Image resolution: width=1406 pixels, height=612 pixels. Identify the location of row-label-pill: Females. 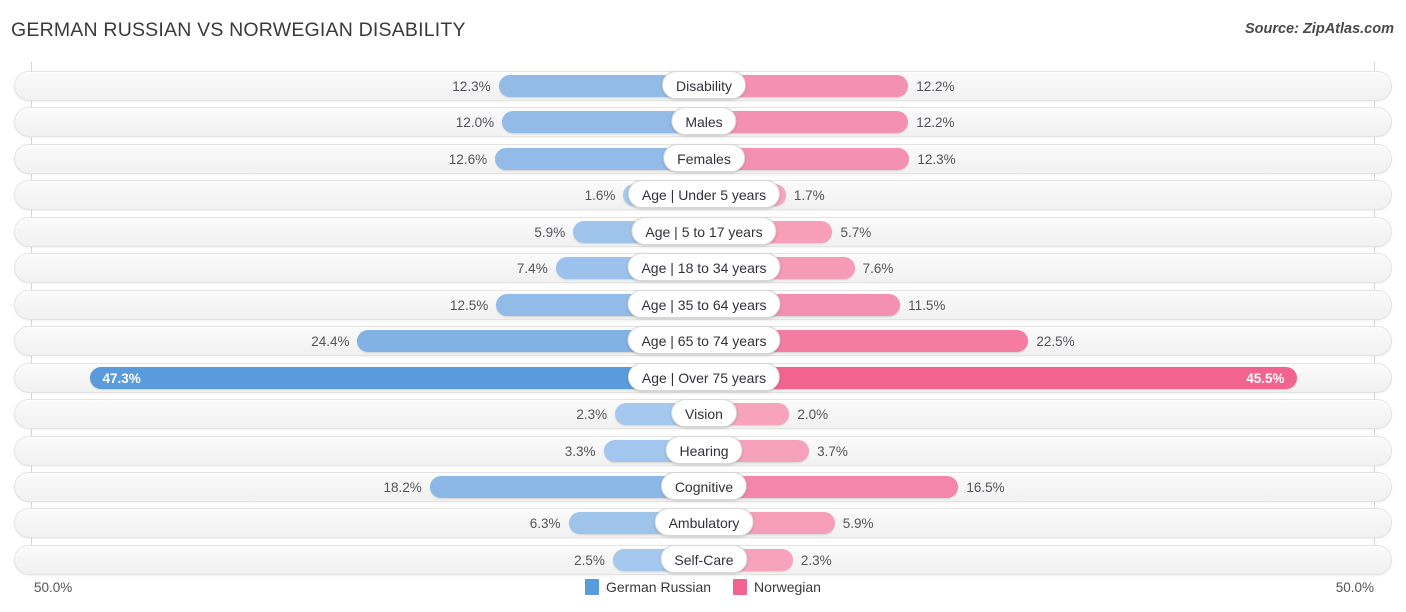
(704, 157).